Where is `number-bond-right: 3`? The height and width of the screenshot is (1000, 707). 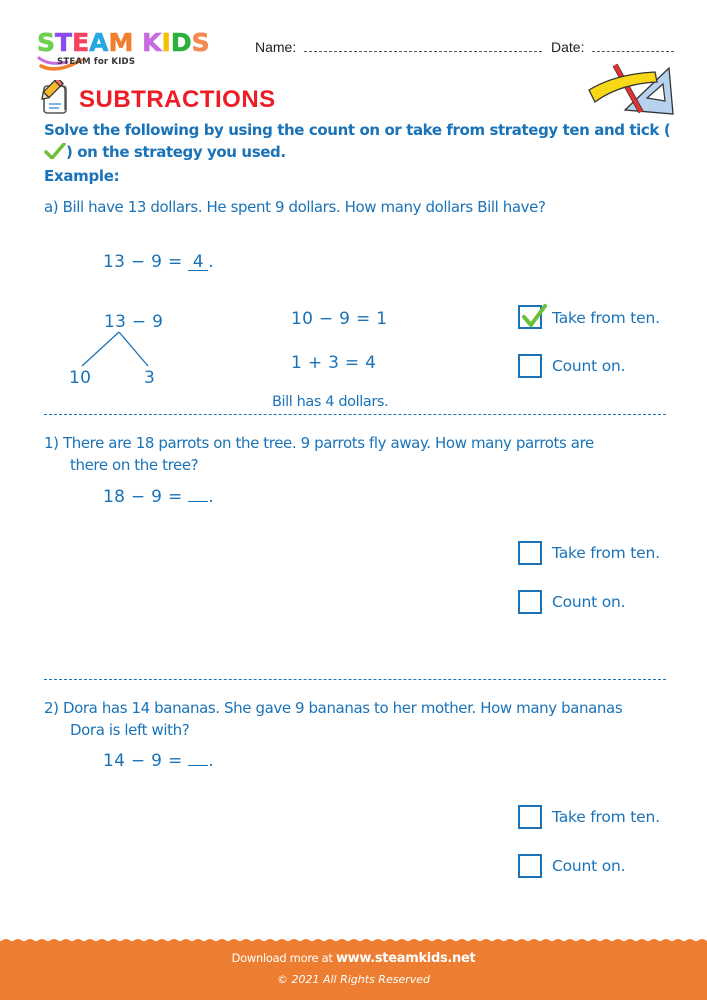
number-bond-right: 3 is located at coordinates (150, 378).